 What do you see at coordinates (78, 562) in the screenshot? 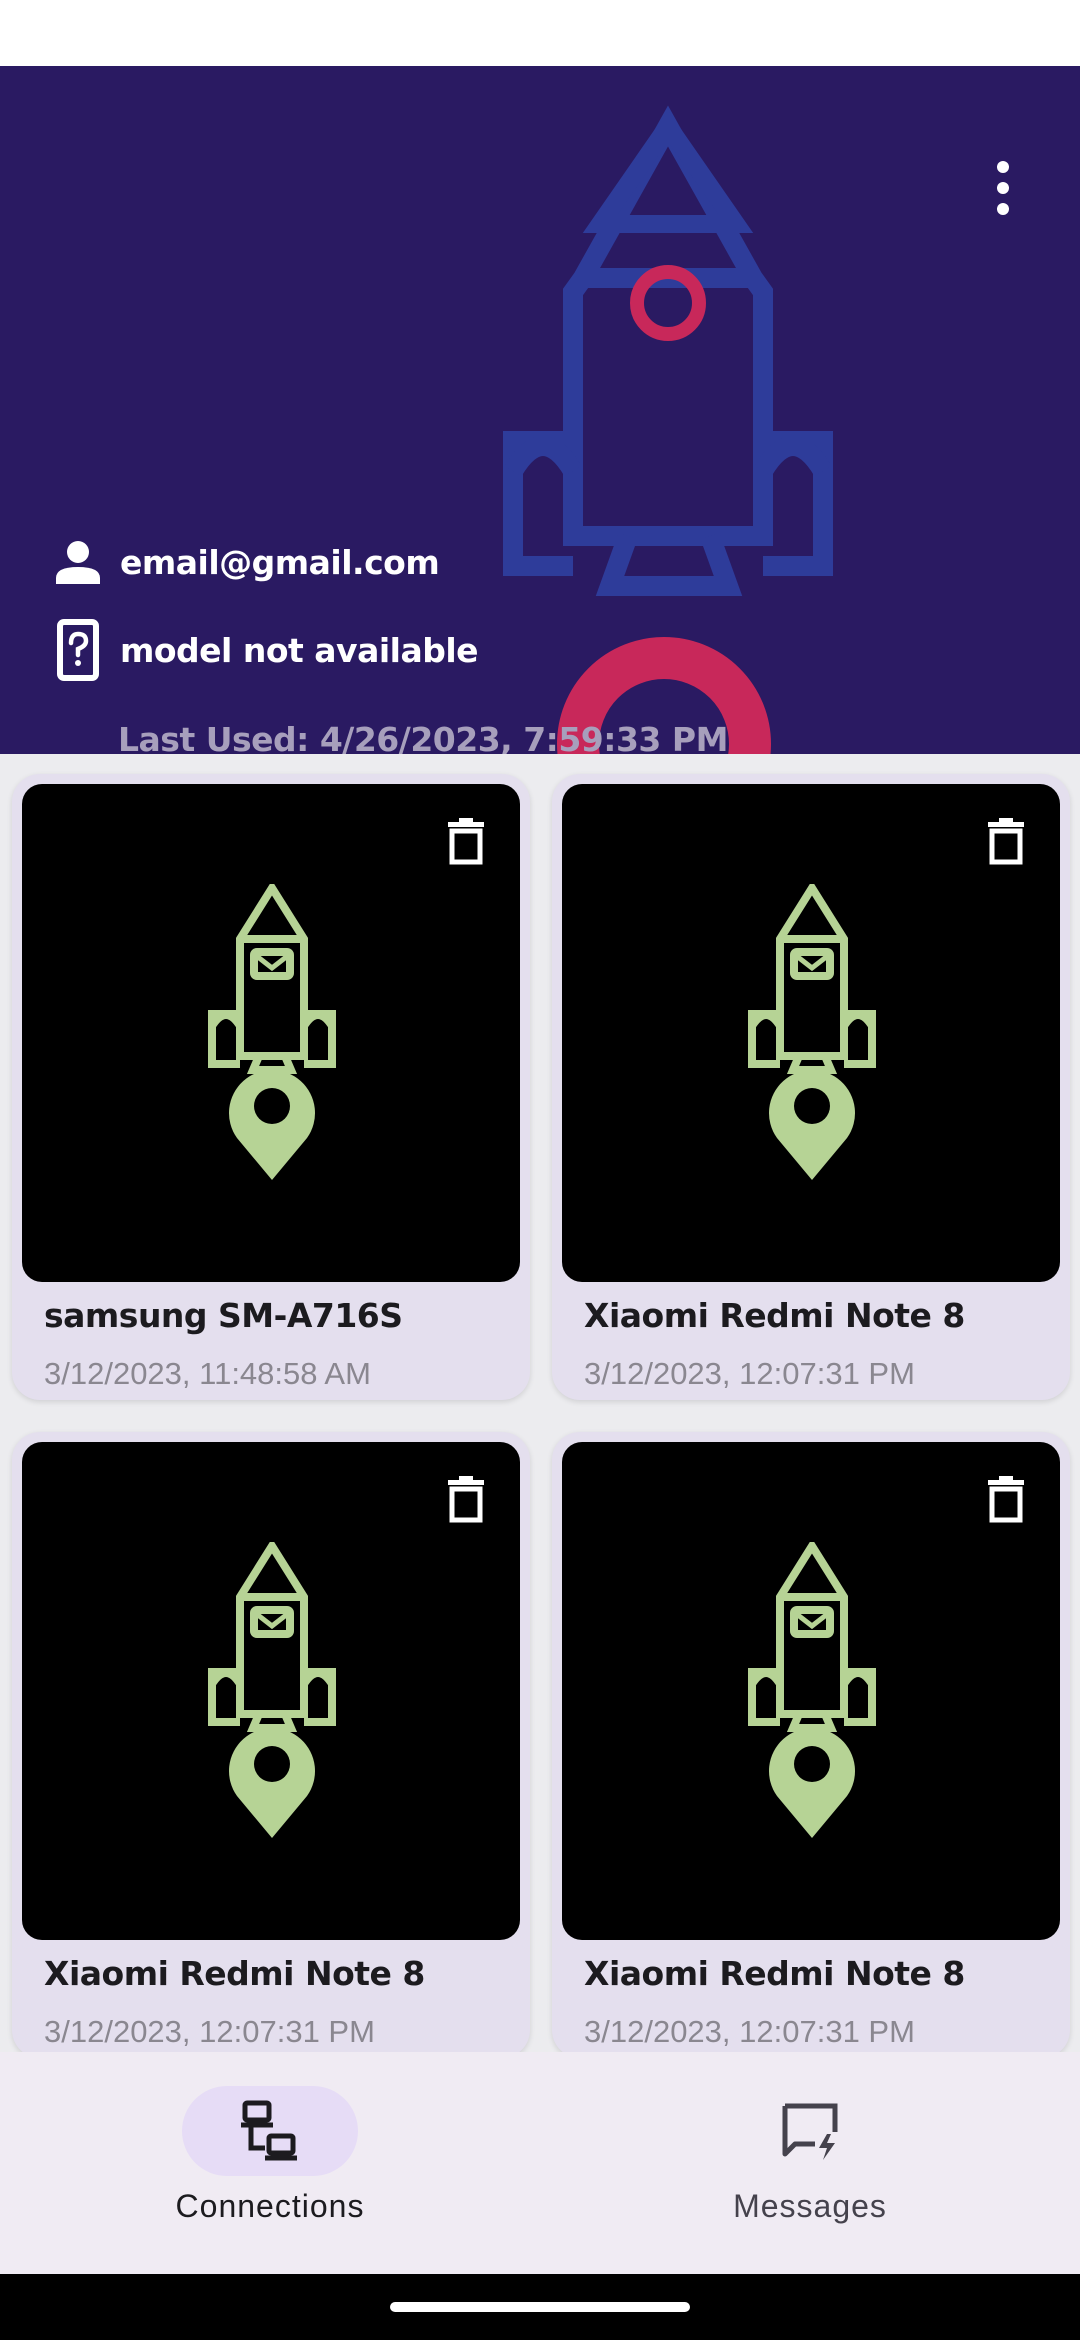
I see `person-icon` at bounding box center [78, 562].